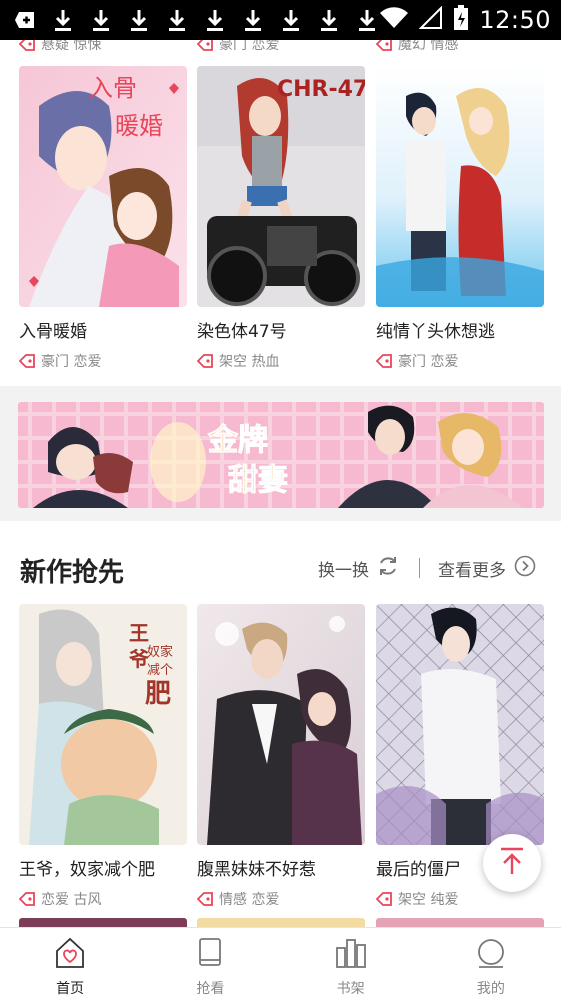 This screenshot has height=999, width=561. I want to click on promo-banner: 金牌 甜妻, so click(281, 455).